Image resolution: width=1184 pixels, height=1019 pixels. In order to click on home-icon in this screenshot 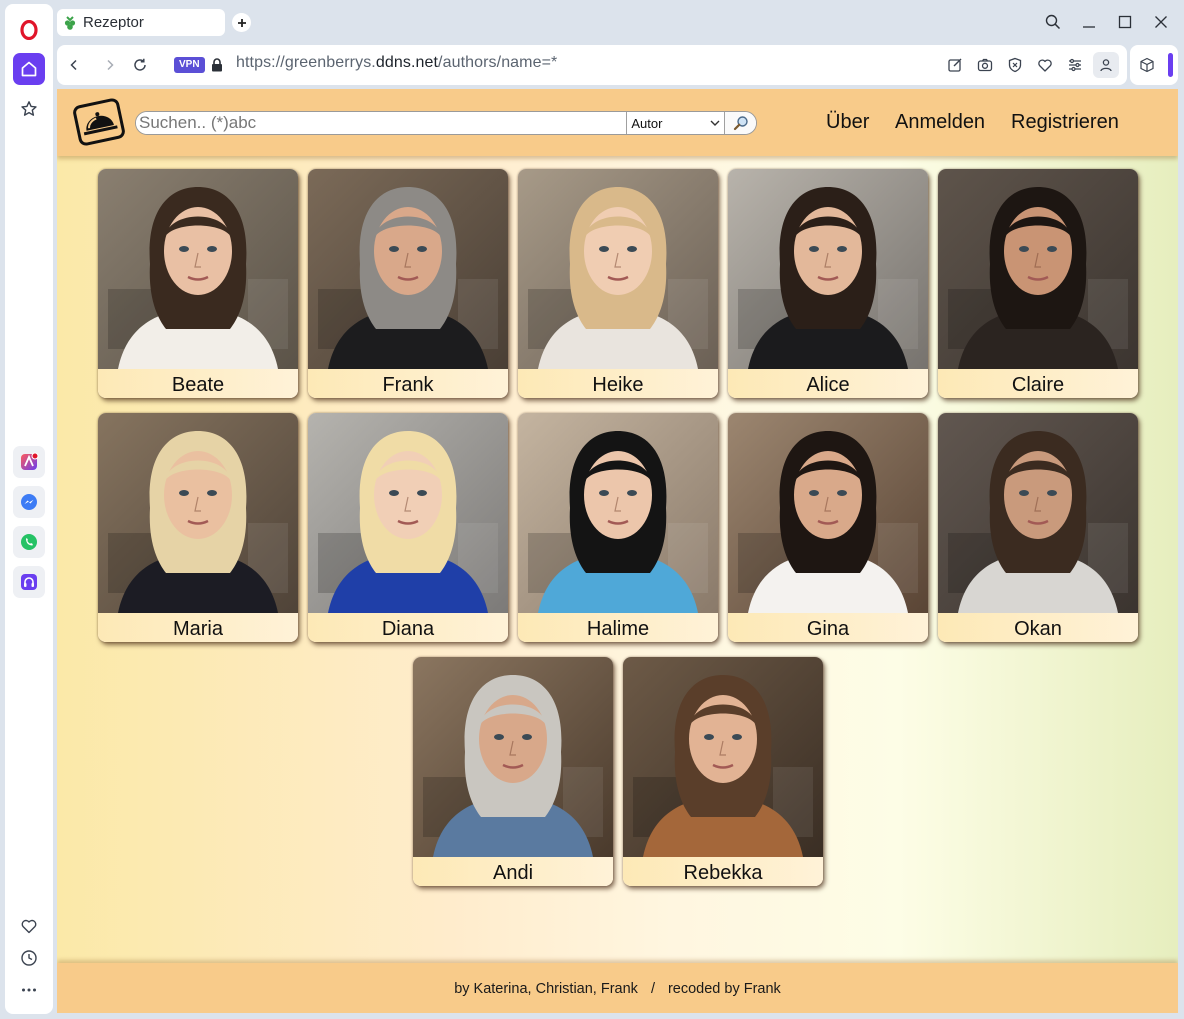, I will do `click(29, 69)`.